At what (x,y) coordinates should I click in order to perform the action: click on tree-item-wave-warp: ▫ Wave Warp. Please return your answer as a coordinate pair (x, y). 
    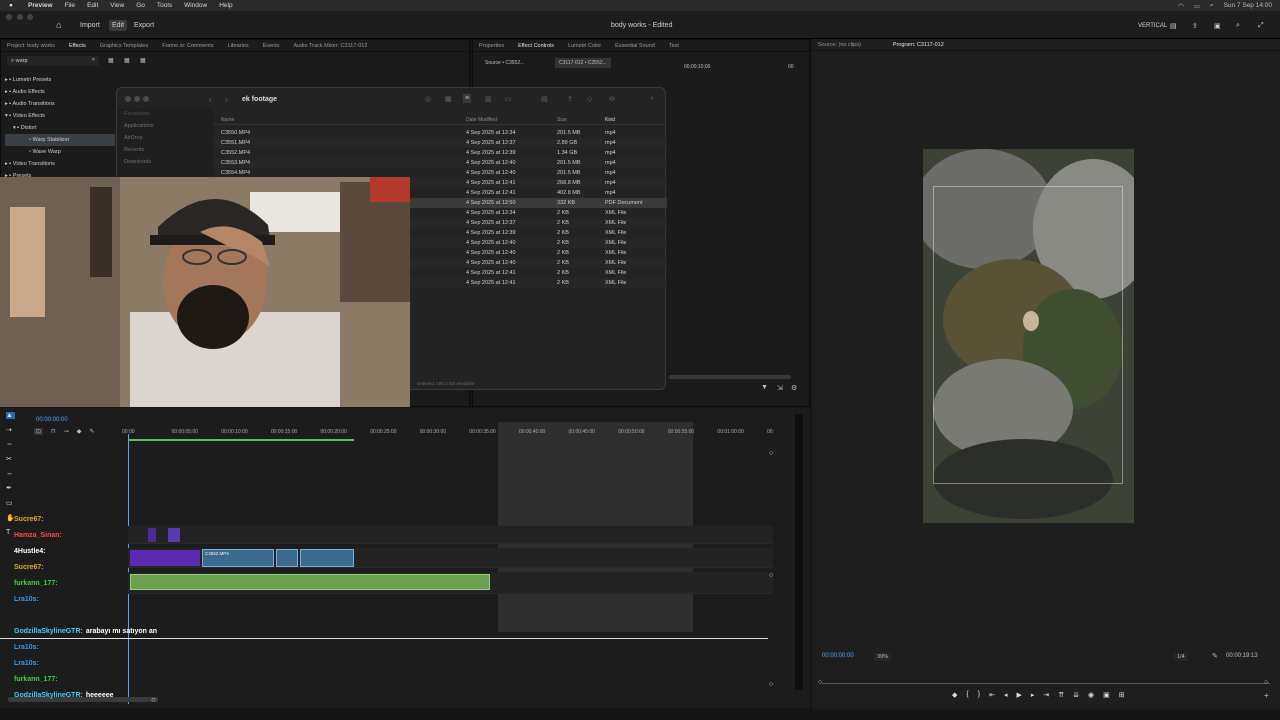
    Looking at the image, I should click on (60, 152).